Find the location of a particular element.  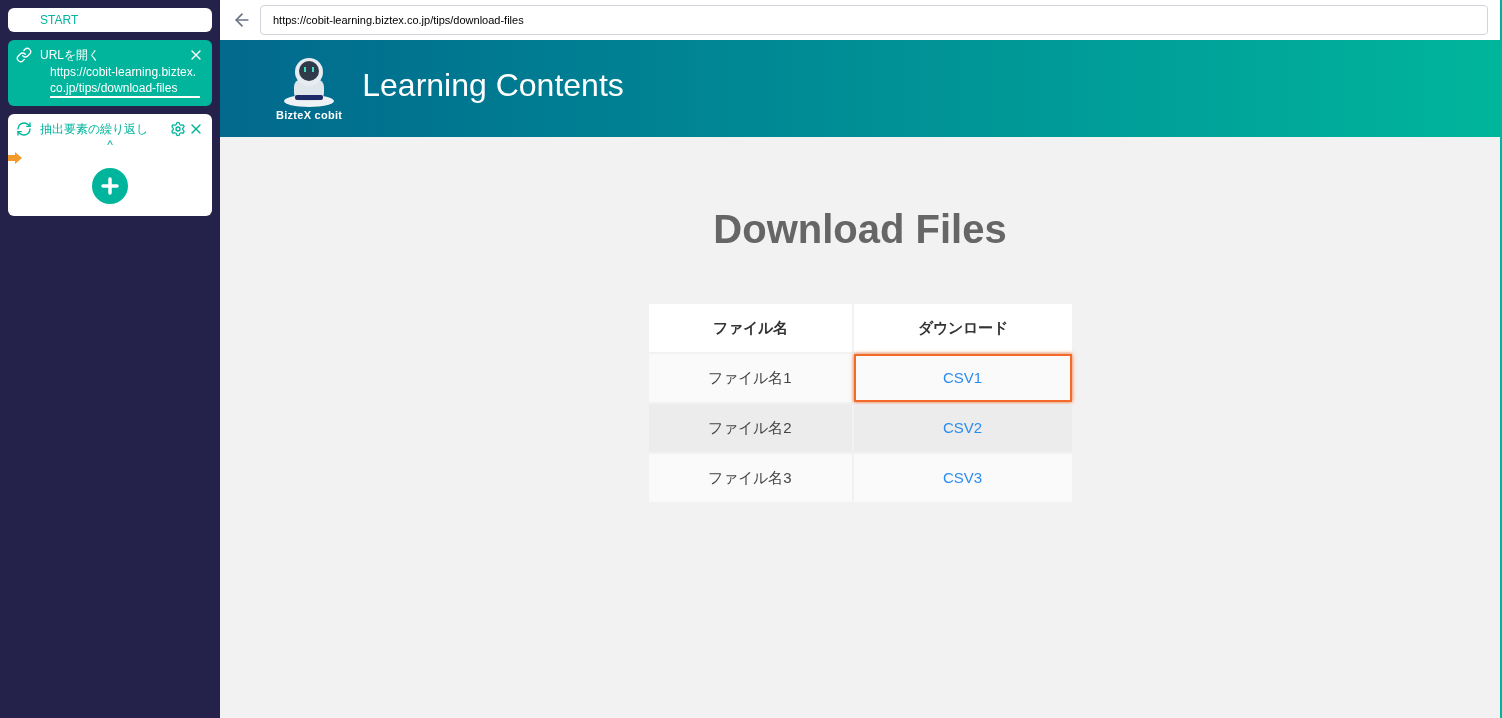

loop-step-card: 抽出要素の繰り返し ^ is located at coordinates (110, 165).